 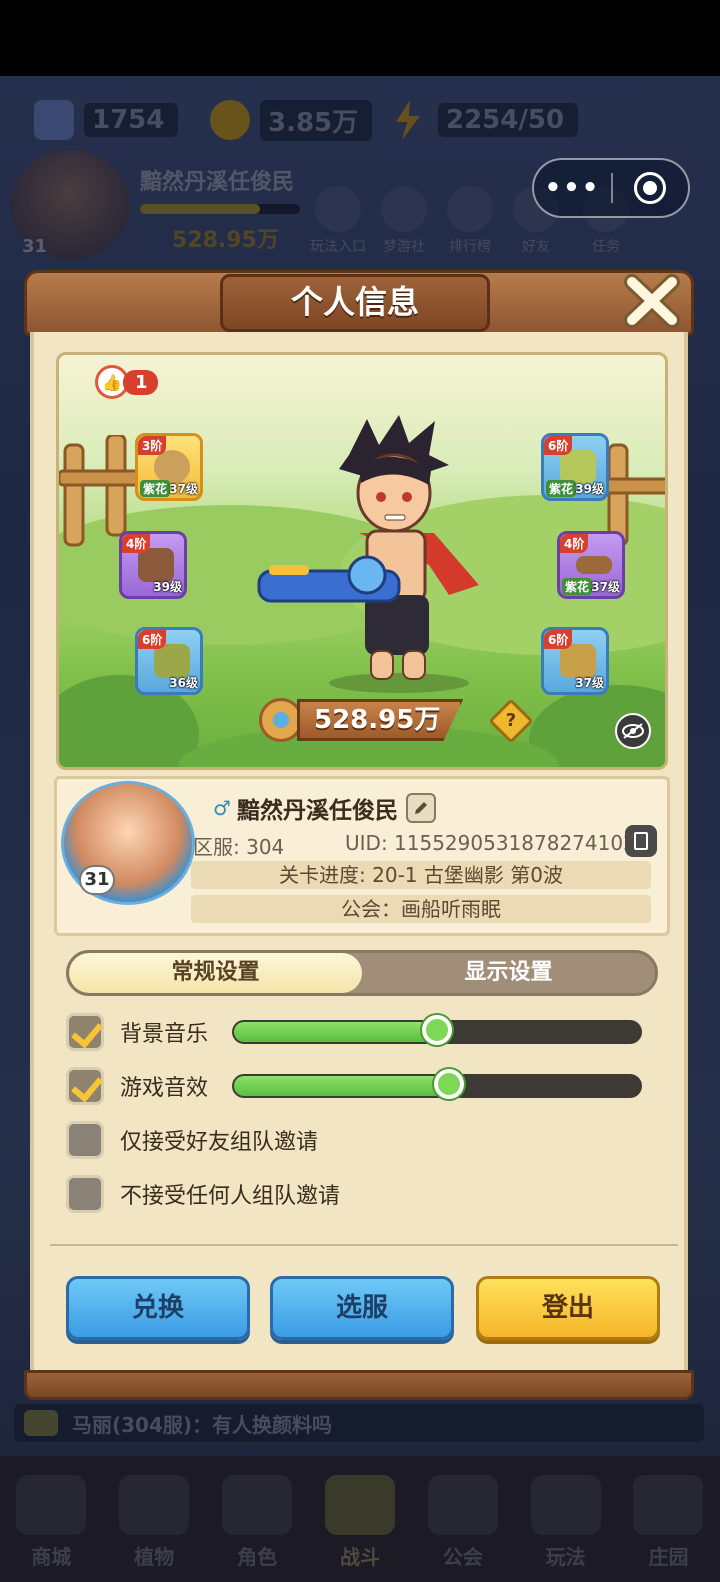 What do you see at coordinates (85, 1194) in the screenshot?
I see `no-invite-checkbox` at bounding box center [85, 1194].